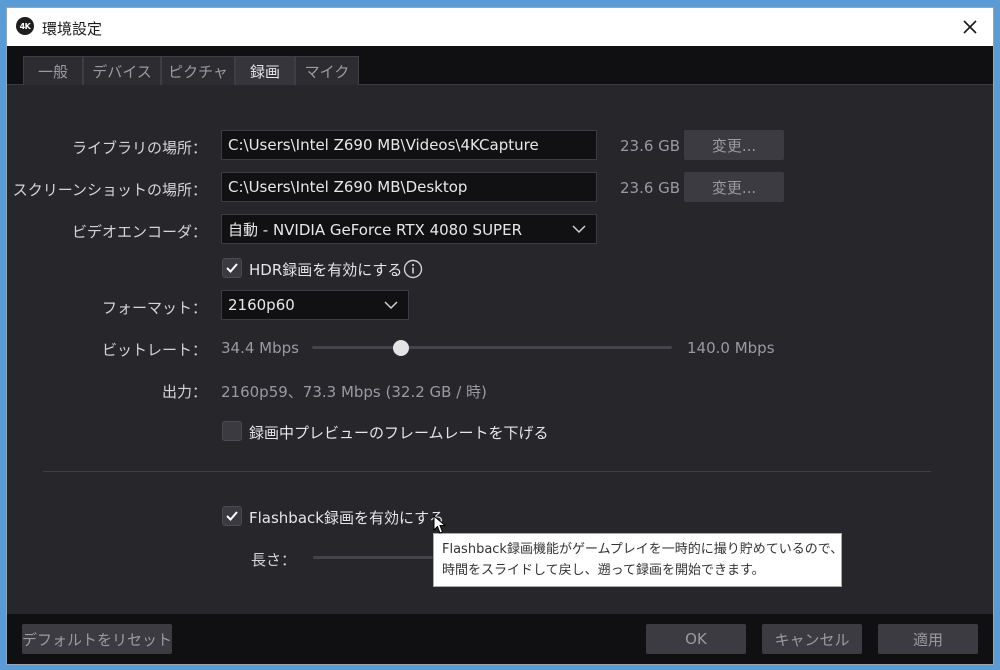 The image size is (1000, 670). Describe the element at coordinates (354, 392) in the screenshot. I see `output-value: 2160p59、73.3 Mbps (32.2 GB / 時)` at that location.